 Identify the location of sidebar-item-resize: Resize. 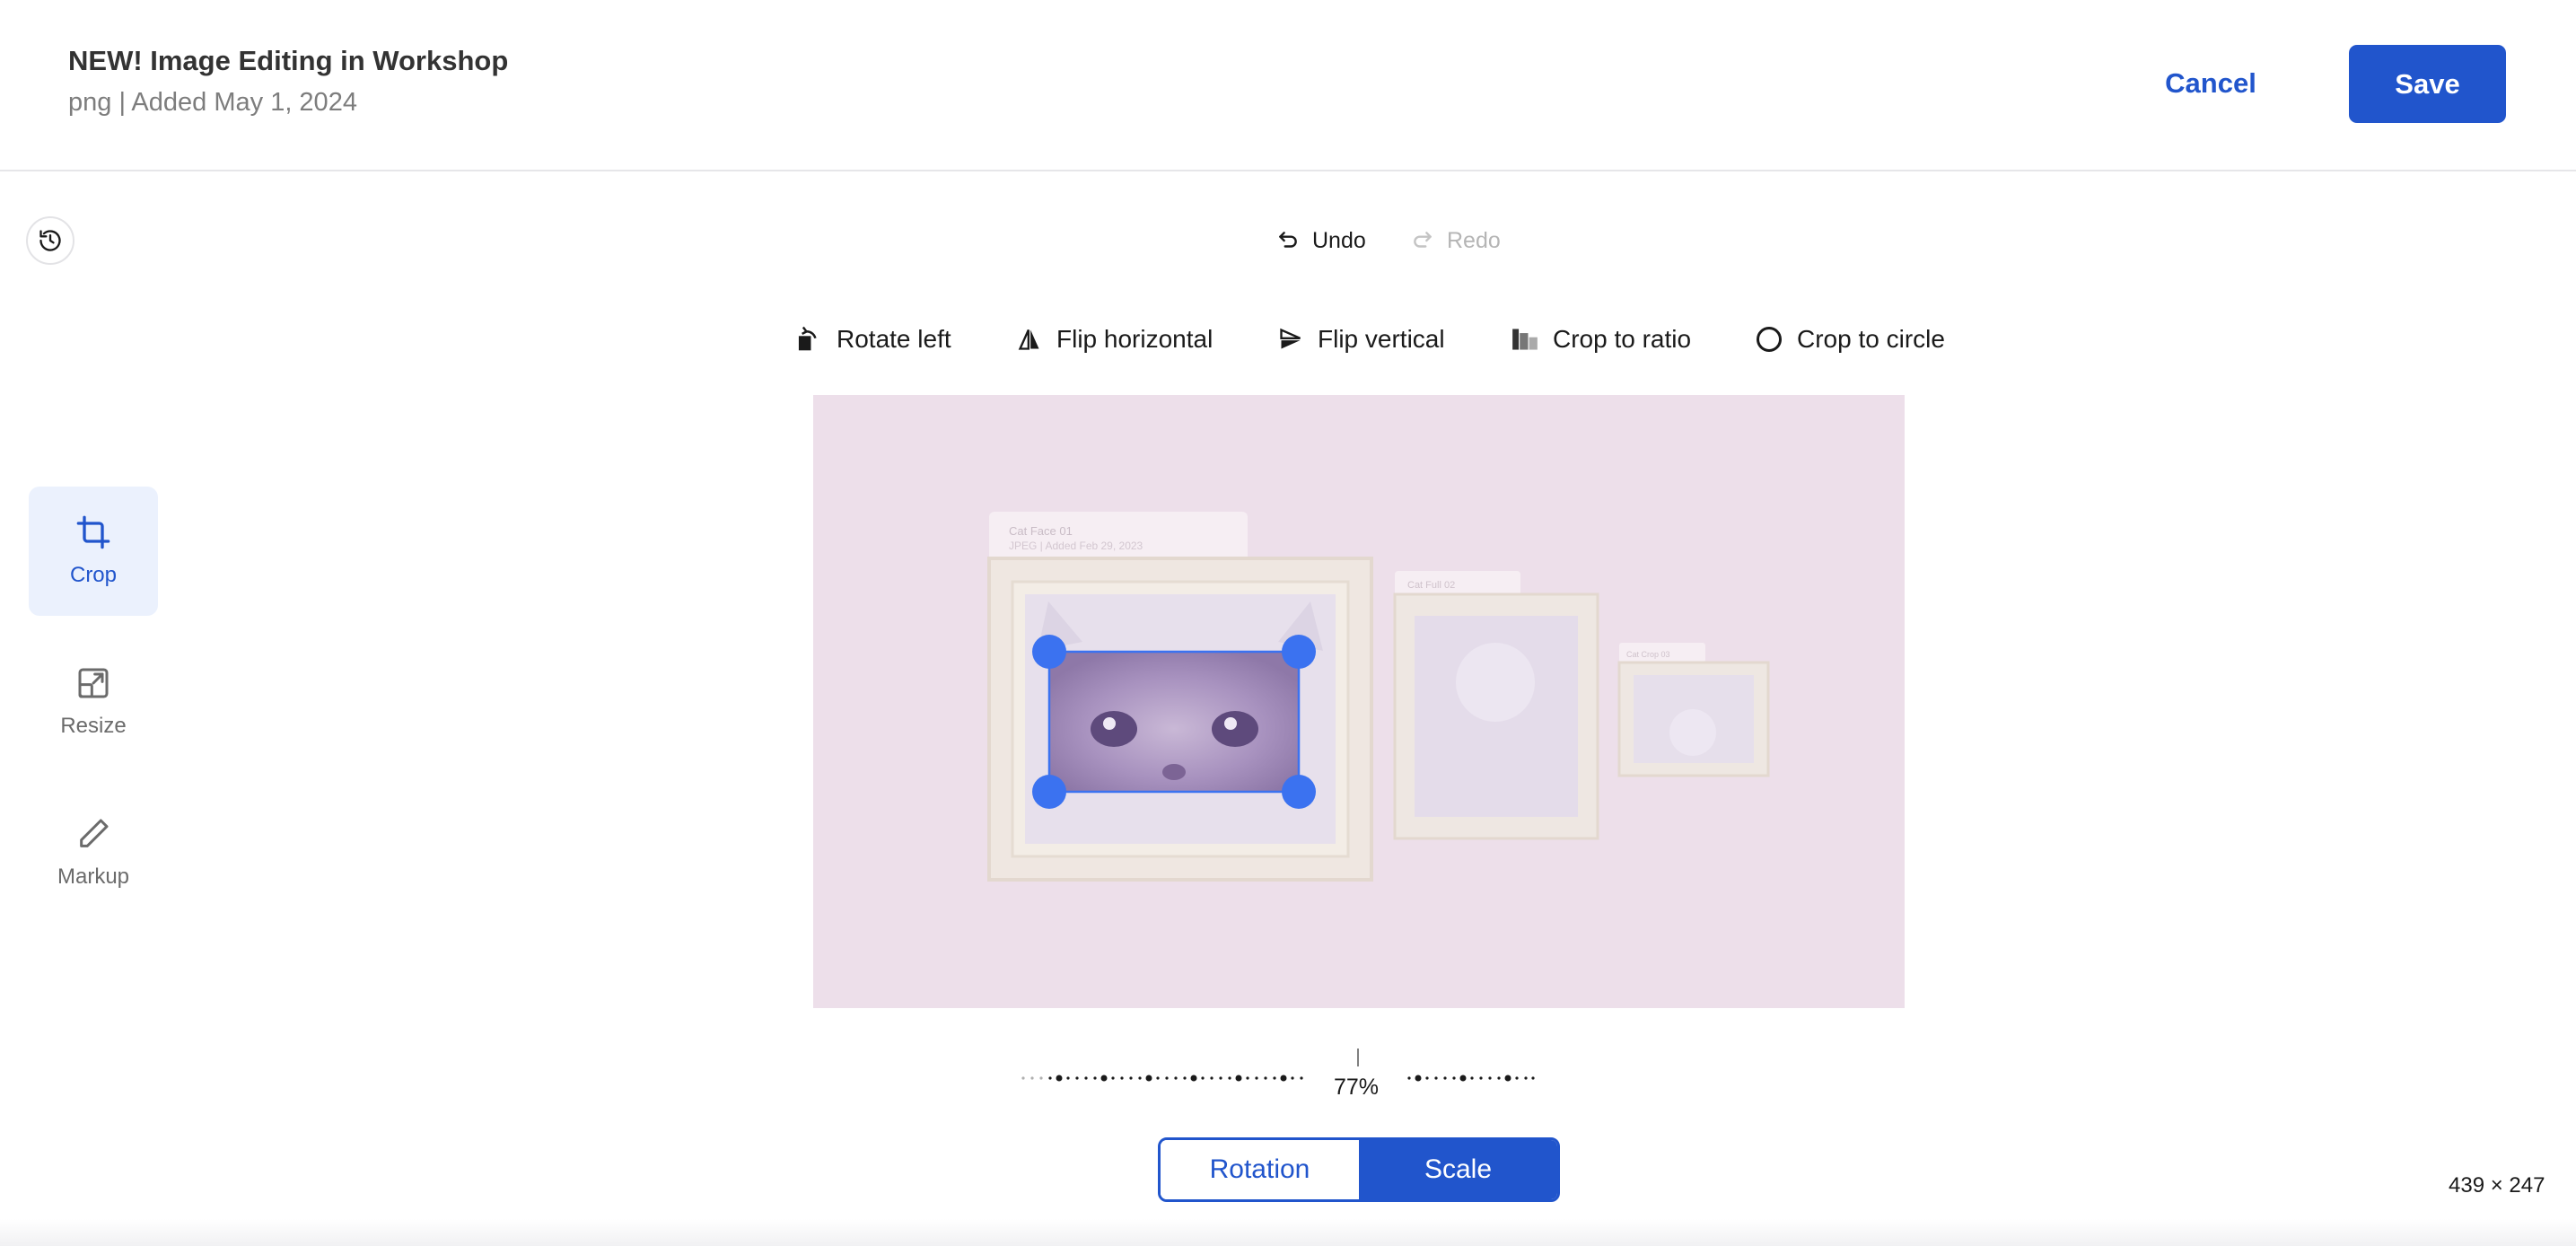
(93, 702).